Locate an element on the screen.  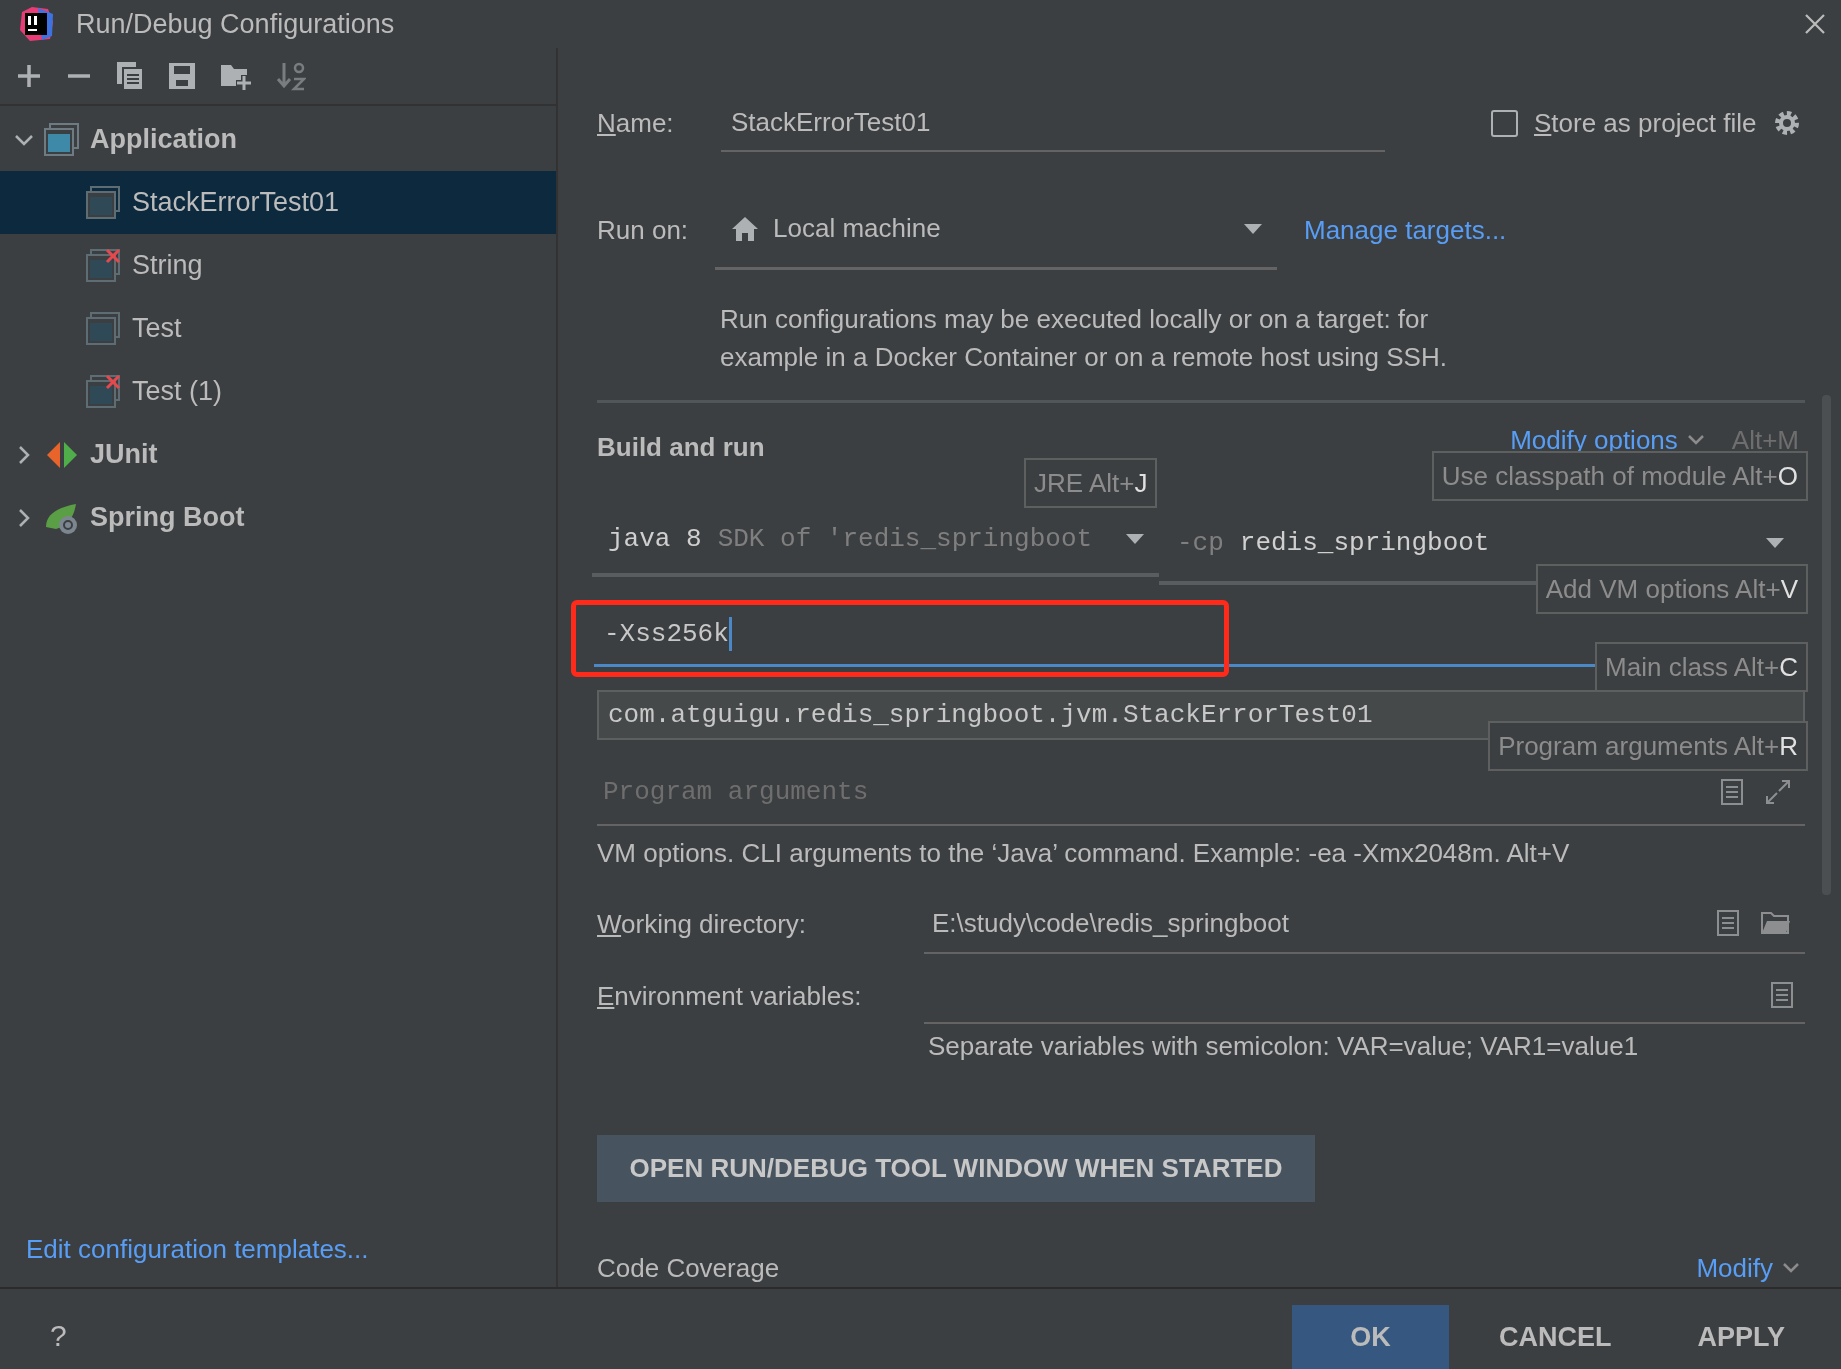
shortcut-hint-popup: Use classpath of module Alt+O is located at coordinates (1619, 476).